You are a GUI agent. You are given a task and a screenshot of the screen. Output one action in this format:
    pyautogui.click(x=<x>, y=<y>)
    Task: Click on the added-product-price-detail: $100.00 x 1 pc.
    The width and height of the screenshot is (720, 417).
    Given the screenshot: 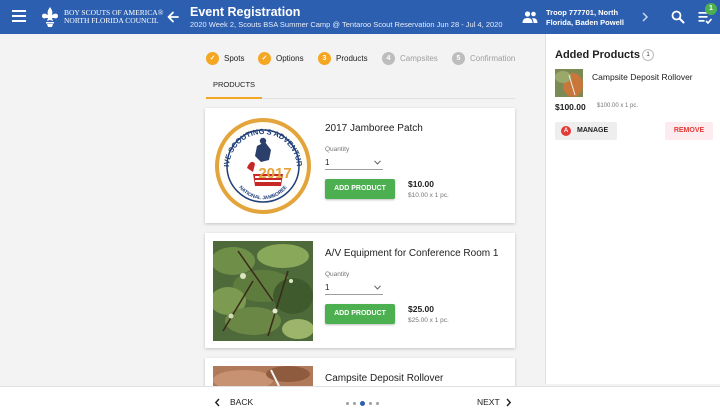 What is the action you would take?
    pyautogui.click(x=618, y=106)
    